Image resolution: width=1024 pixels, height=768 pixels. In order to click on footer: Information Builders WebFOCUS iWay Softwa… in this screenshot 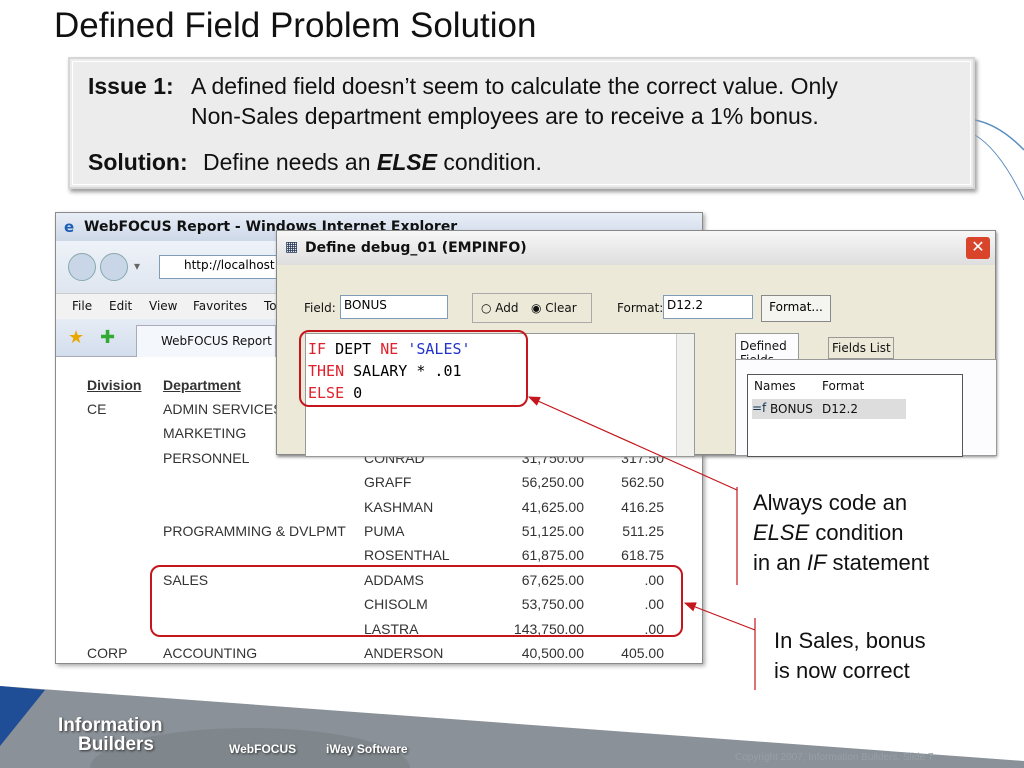, I will do `click(512, 727)`.